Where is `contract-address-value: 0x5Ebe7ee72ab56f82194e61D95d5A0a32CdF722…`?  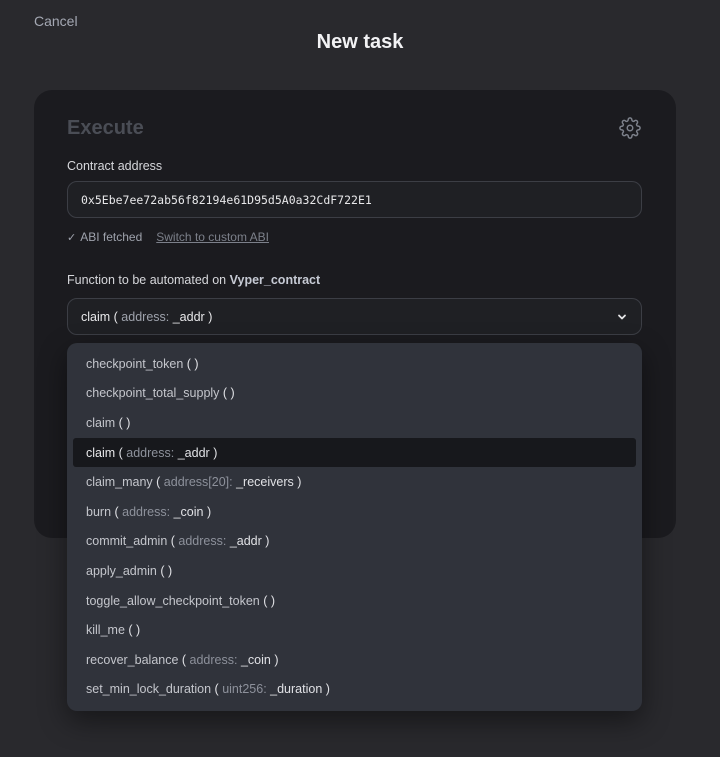
contract-address-value: 0x5Ebe7ee72ab56f82194e61D95d5A0a32CdF722… is located at coordinates (226, 199).